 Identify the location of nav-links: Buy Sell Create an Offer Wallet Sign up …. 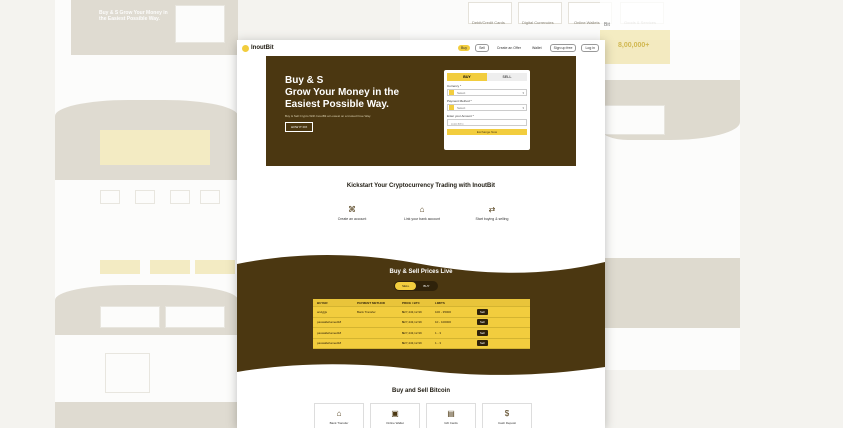
(528, 48).